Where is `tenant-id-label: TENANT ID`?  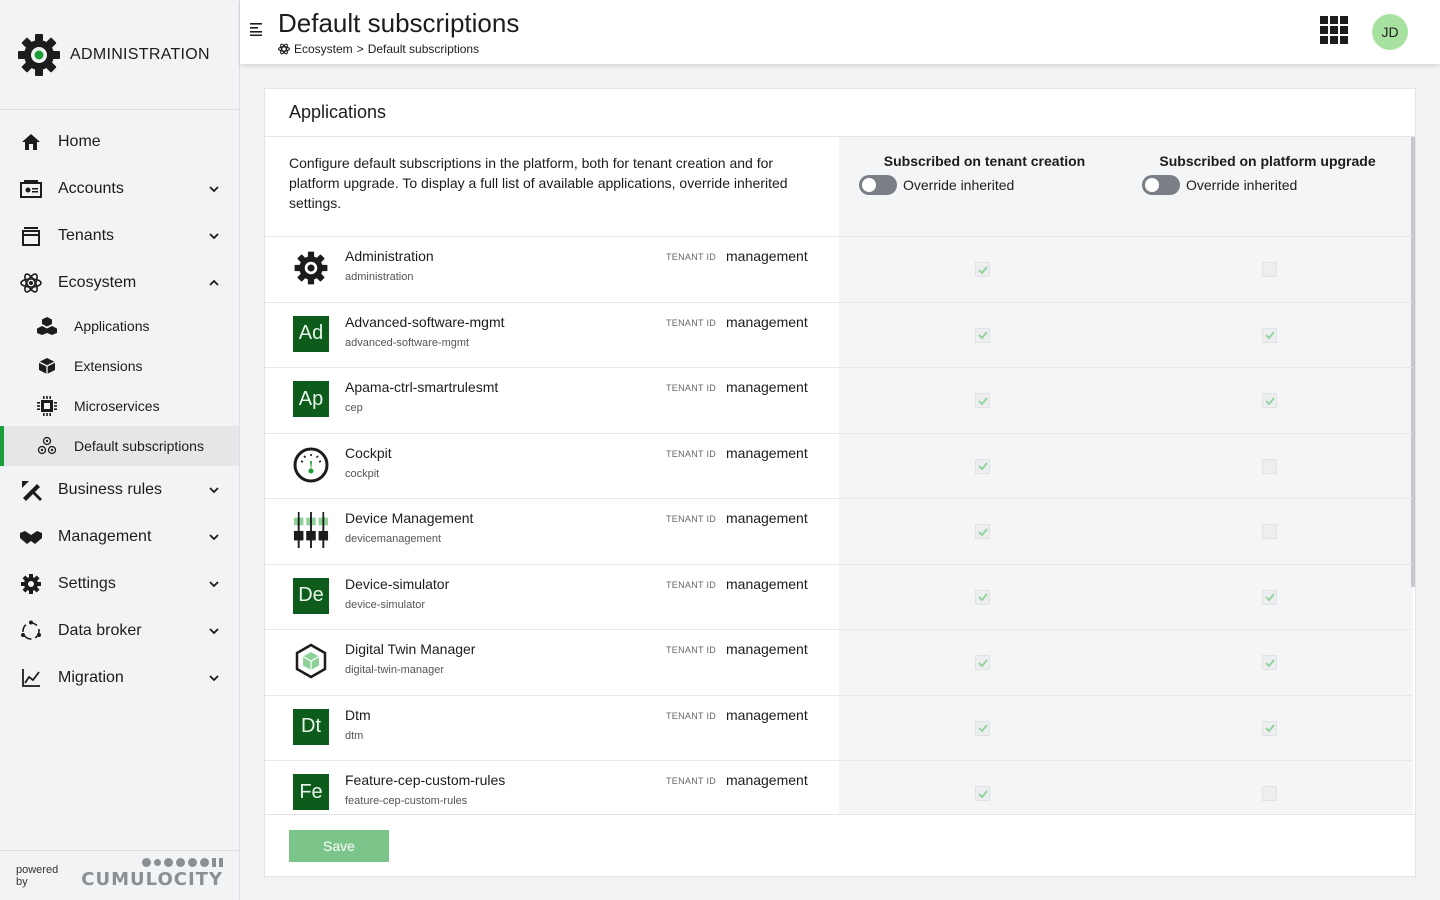
tenant-id-label: TENANT ID is located at coordinates (691, 781).